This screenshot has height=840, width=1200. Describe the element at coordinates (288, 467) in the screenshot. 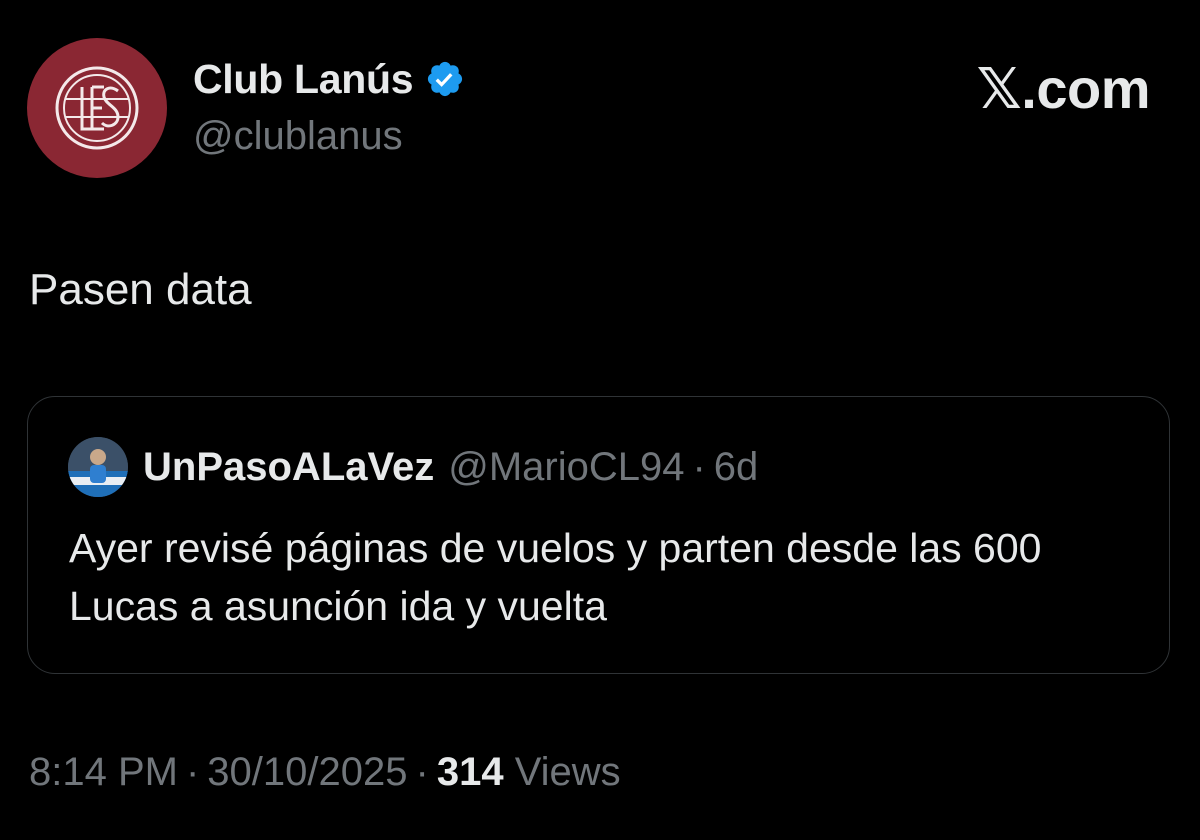

I see `quoted-author-name: UnPasoALaVez` at that location.